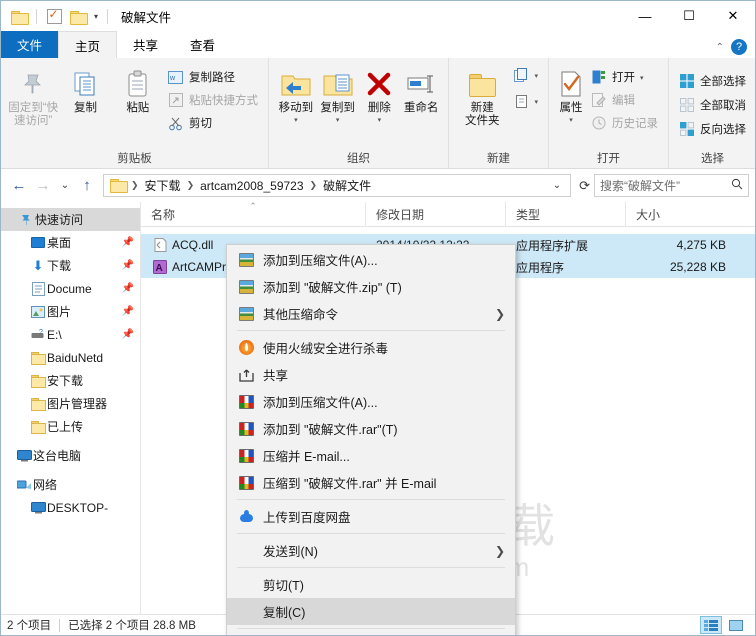 The height and width of the screenshot is (636, 756). I want to click on menu-item-add-to-named-rar: 添加到 "破解文件.rar"(T), so click(371, 428).